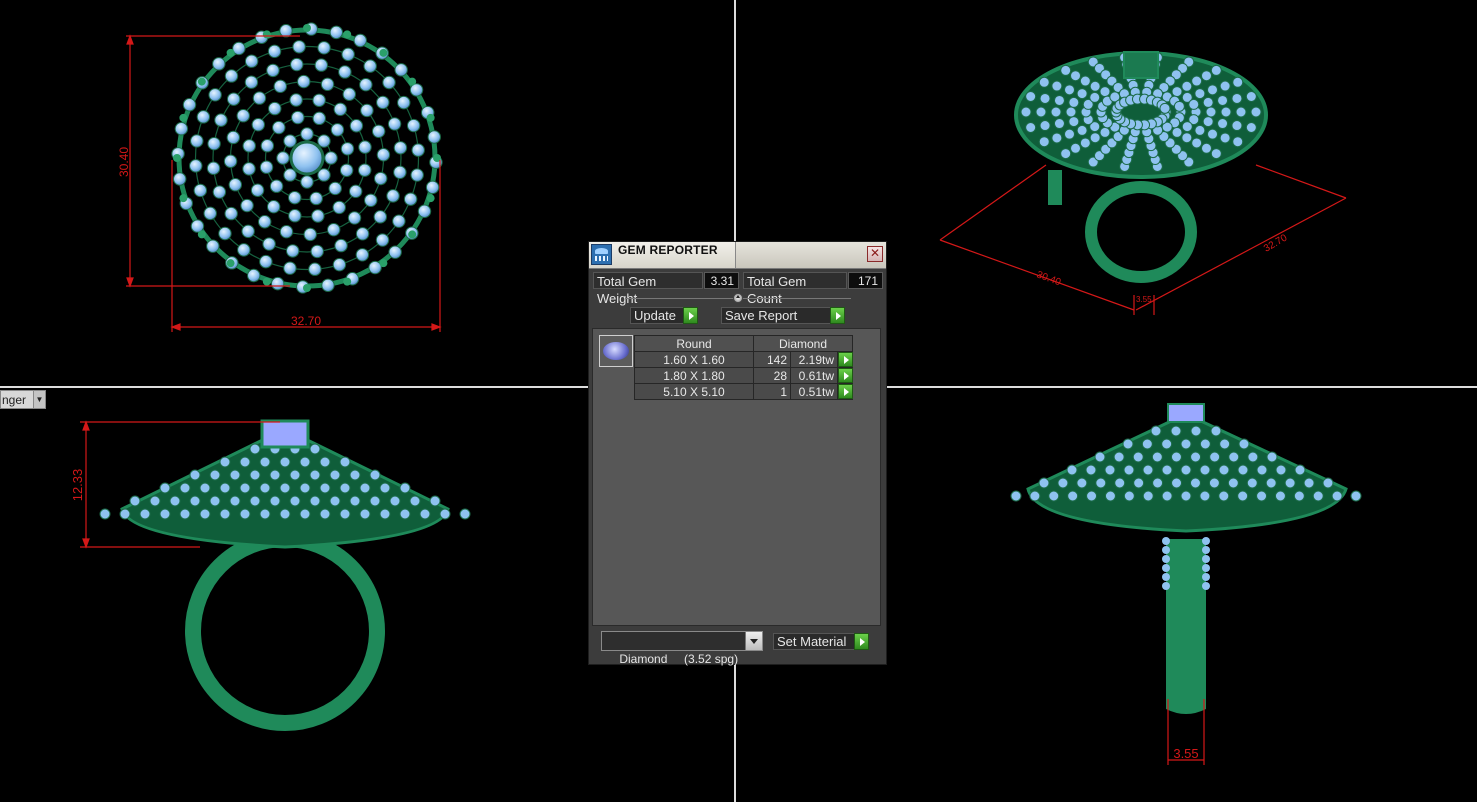 Image resolution: width=1477 pixels, height=802 pixels. Describe the element at coordinates (772, 359) in the screenshot. I see `gem-count-cell: 142` at that location.